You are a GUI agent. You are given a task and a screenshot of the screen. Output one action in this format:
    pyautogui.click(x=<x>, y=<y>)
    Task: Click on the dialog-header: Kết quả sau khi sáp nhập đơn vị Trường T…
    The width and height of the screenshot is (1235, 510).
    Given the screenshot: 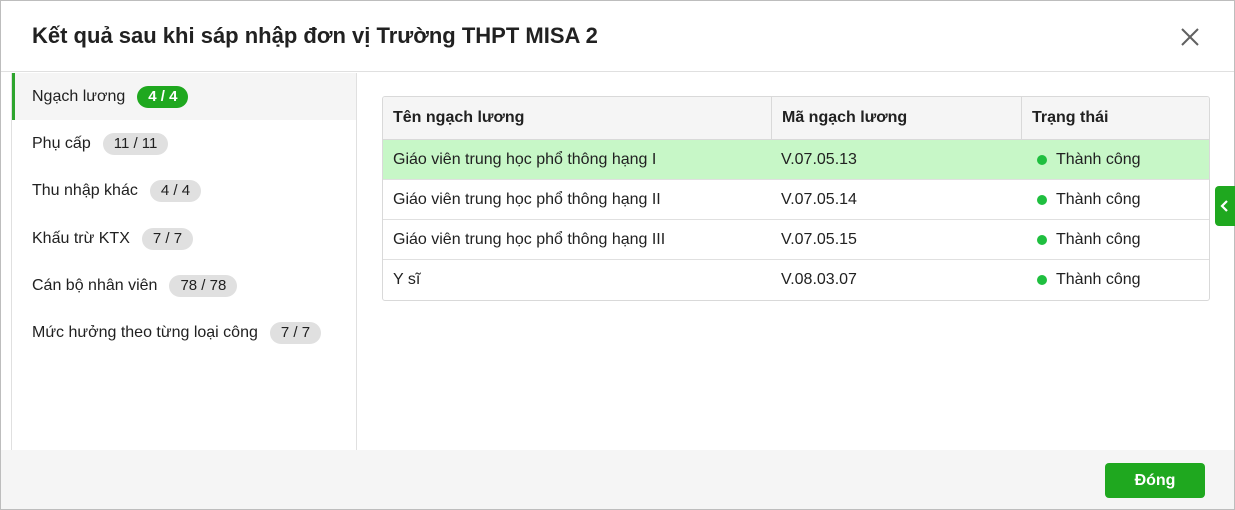 What is the action you would take?
    pyautogui.click(x=617, y=36)
    